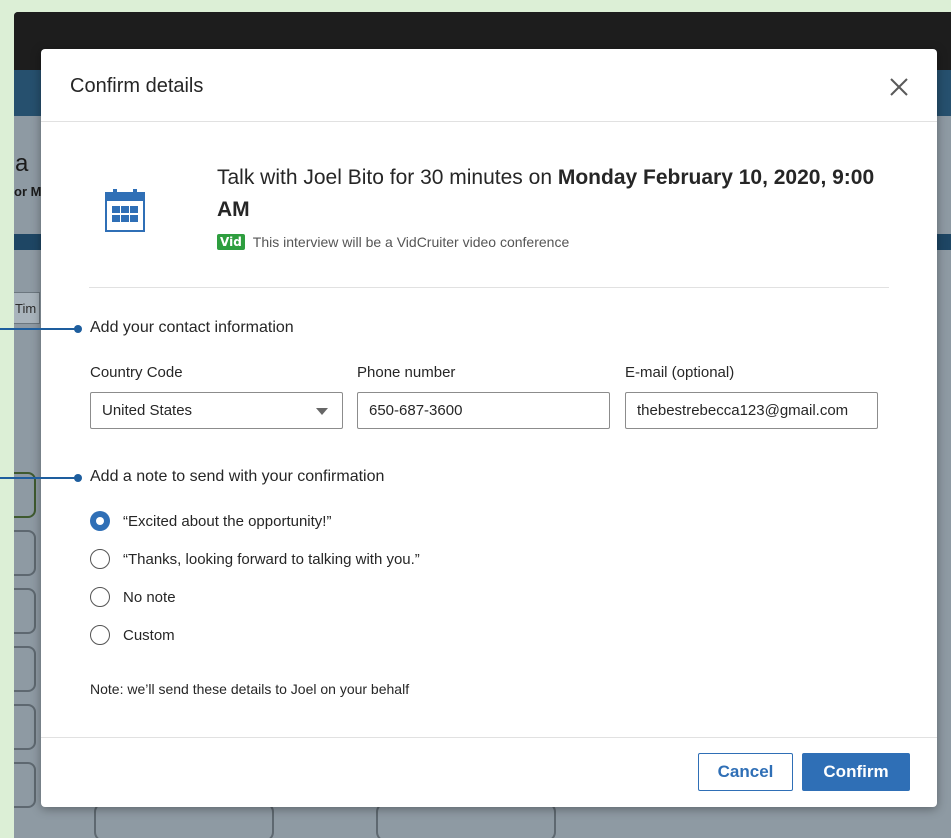  Describe the element at coordinates (322, 411) in the screenshot. I see `chevron-down-icon` at that location.